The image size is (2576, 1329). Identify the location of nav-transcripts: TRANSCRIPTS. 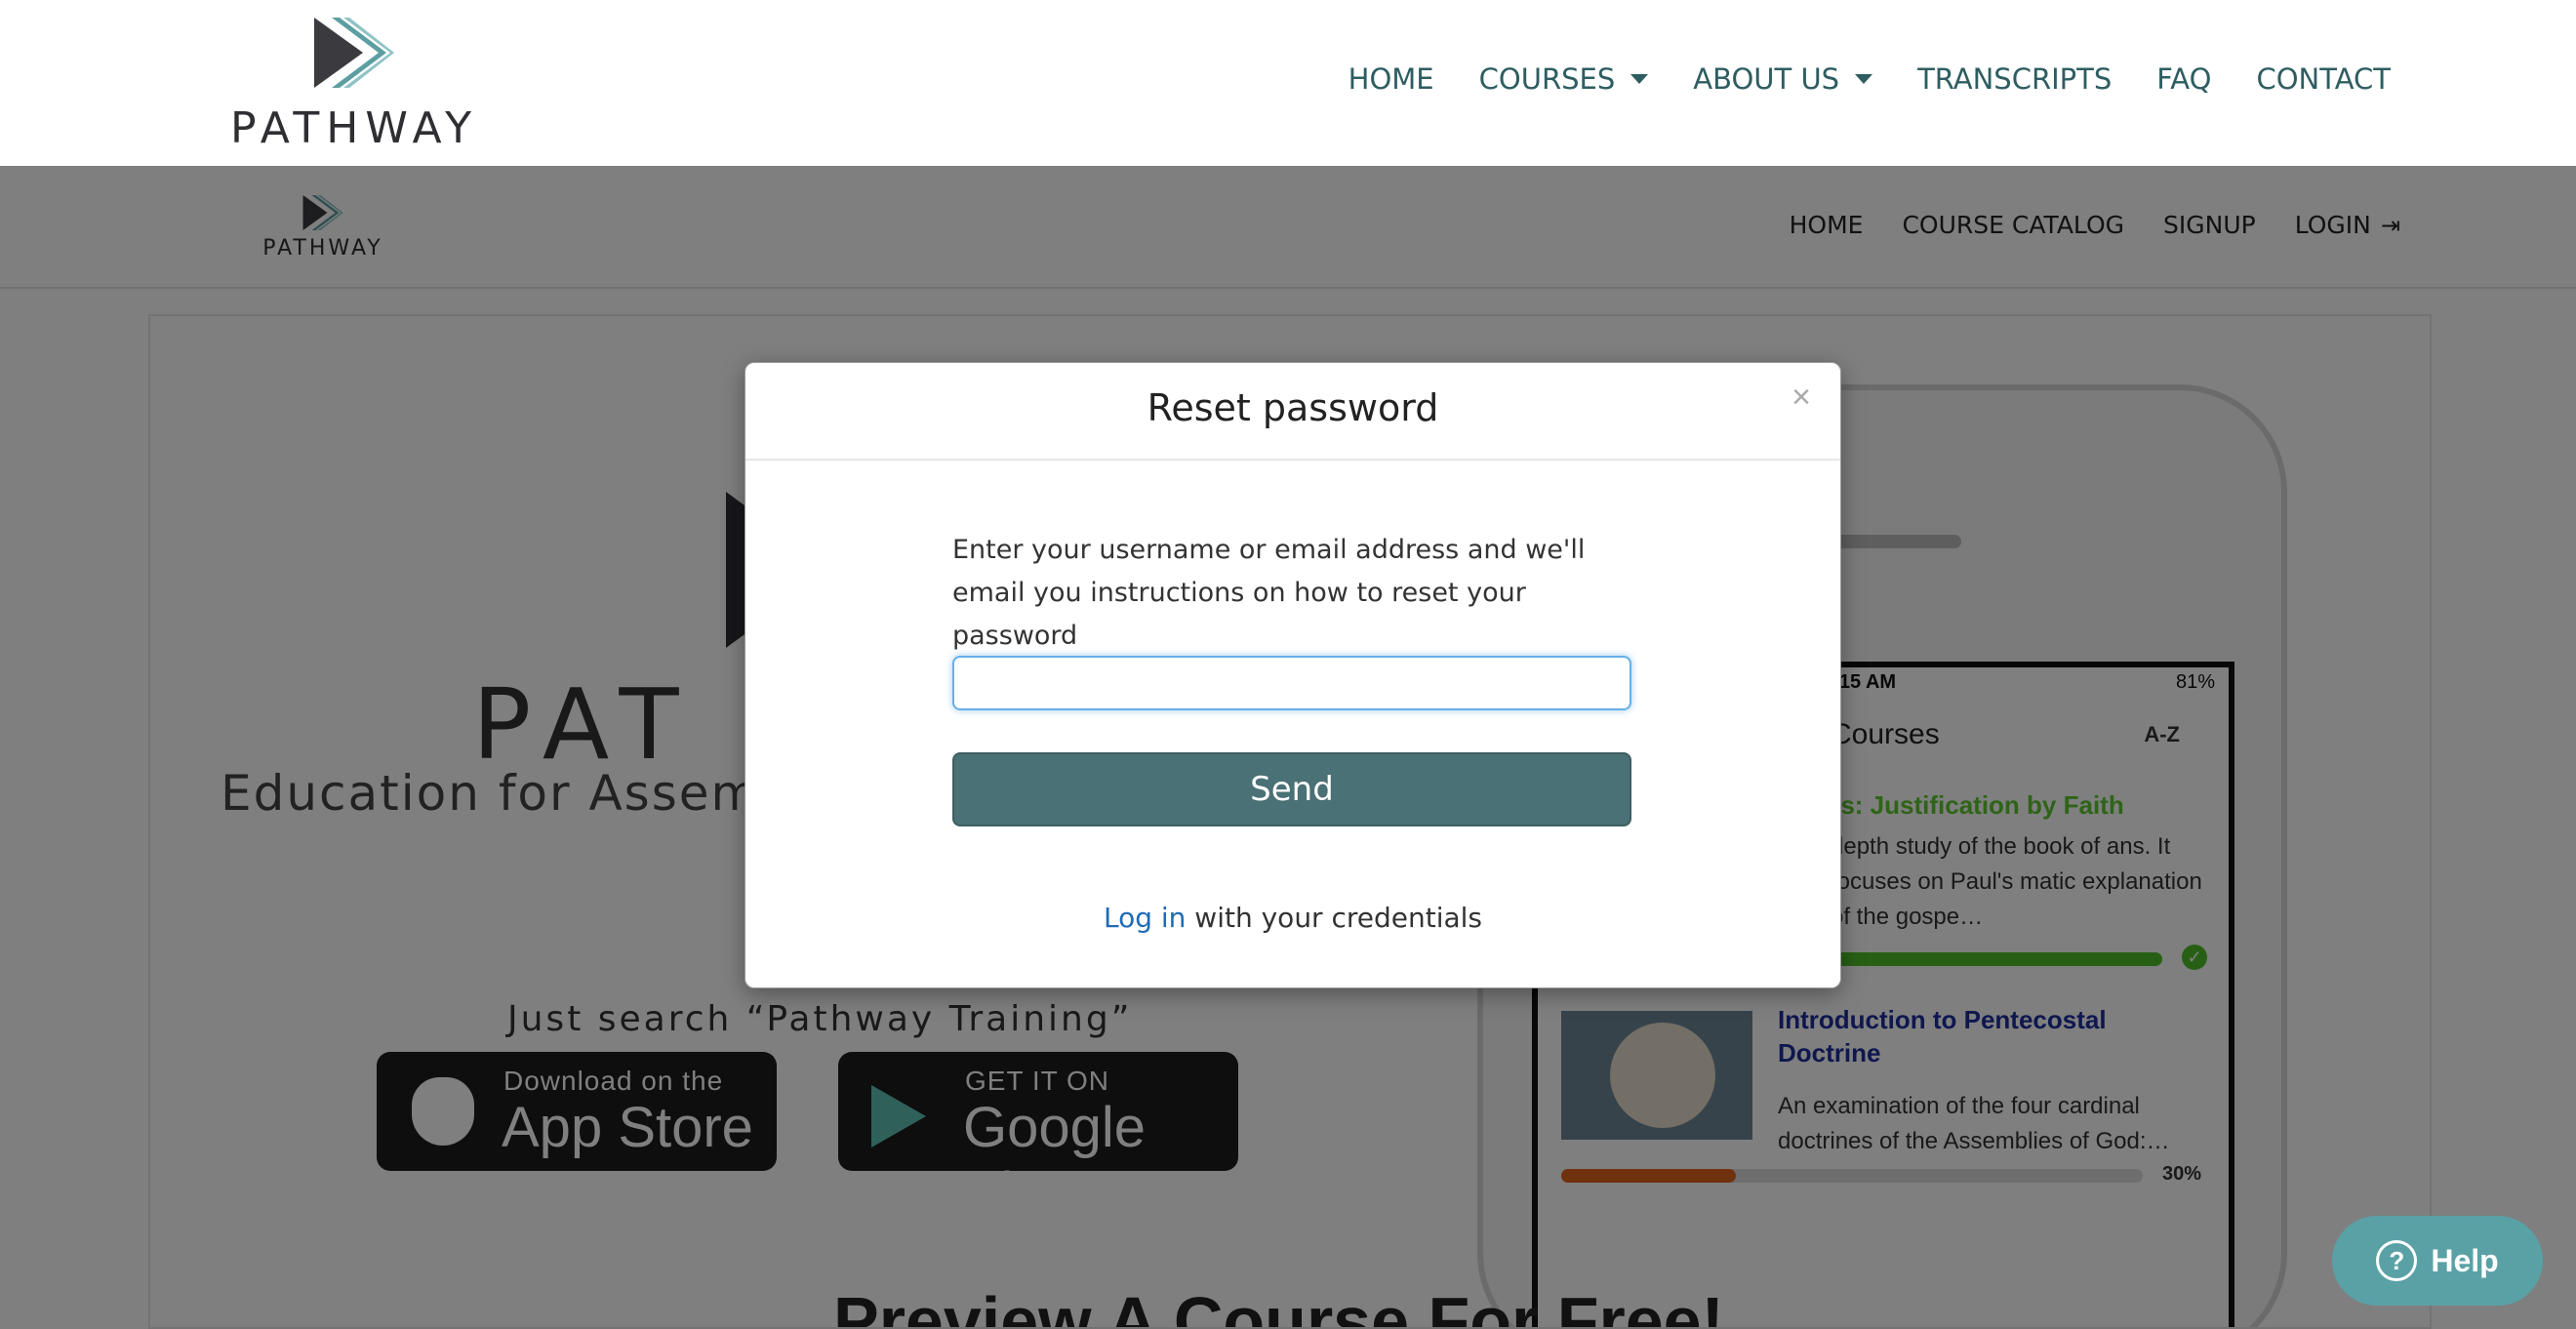
(2014, 79).